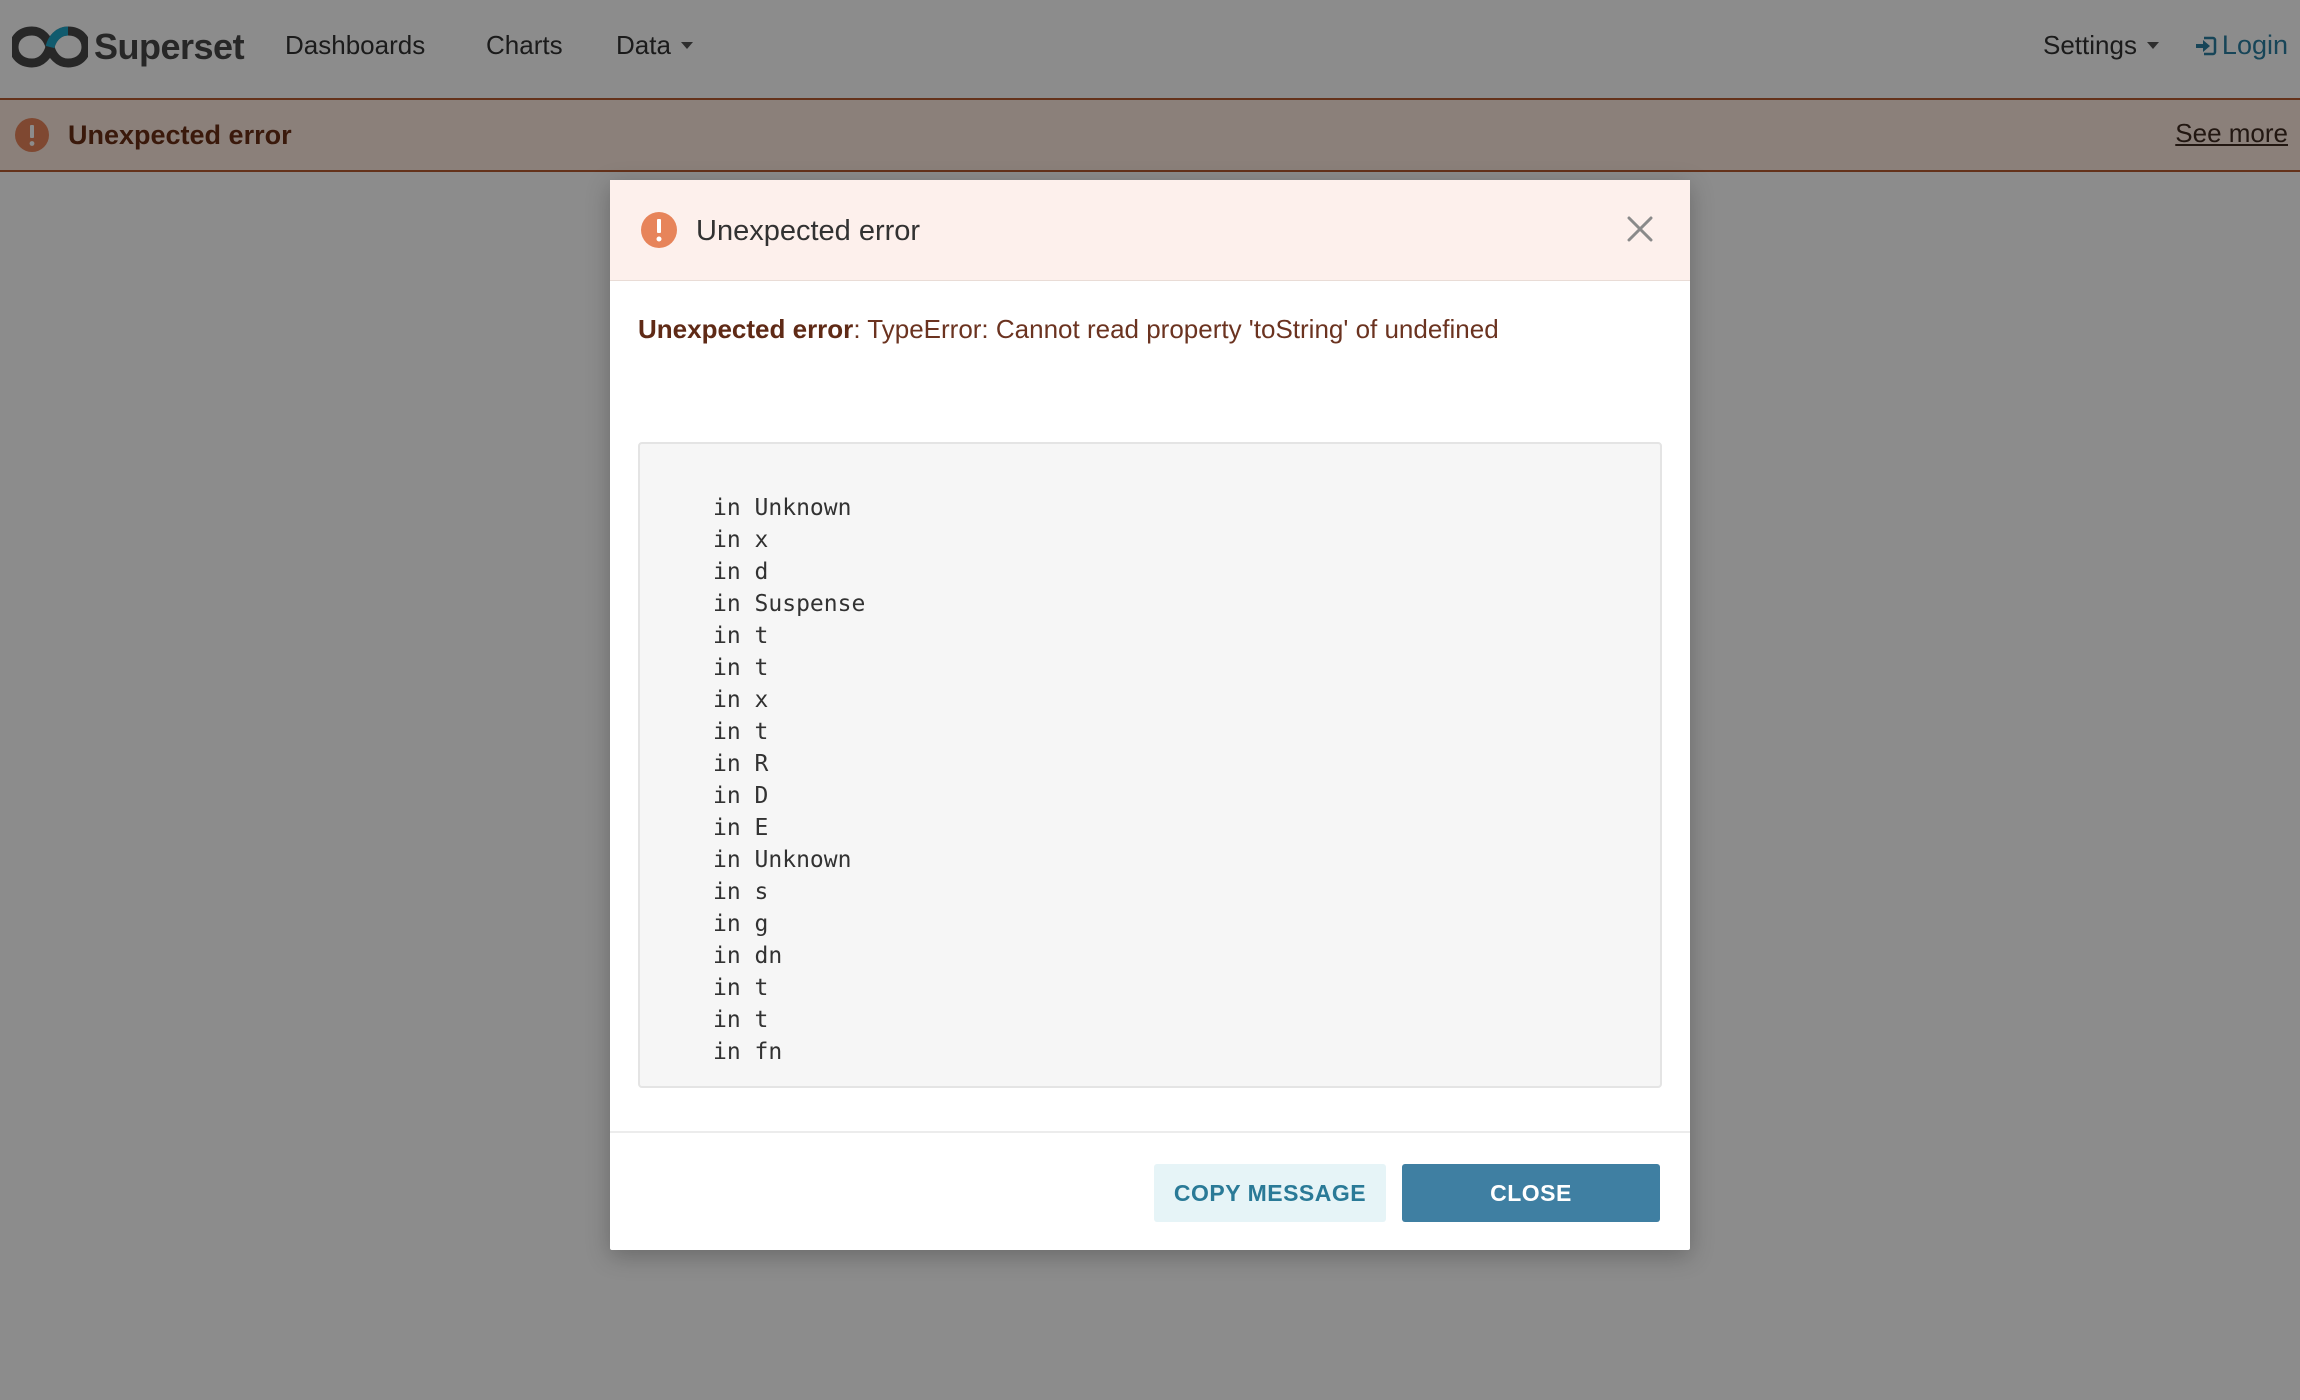 Image resolution: width=2300 pixels, height=1400 pixels. Describe the element at coordinates (1150, 230) in the screenshot. I see `modal-header: Unexpected error` at that location.